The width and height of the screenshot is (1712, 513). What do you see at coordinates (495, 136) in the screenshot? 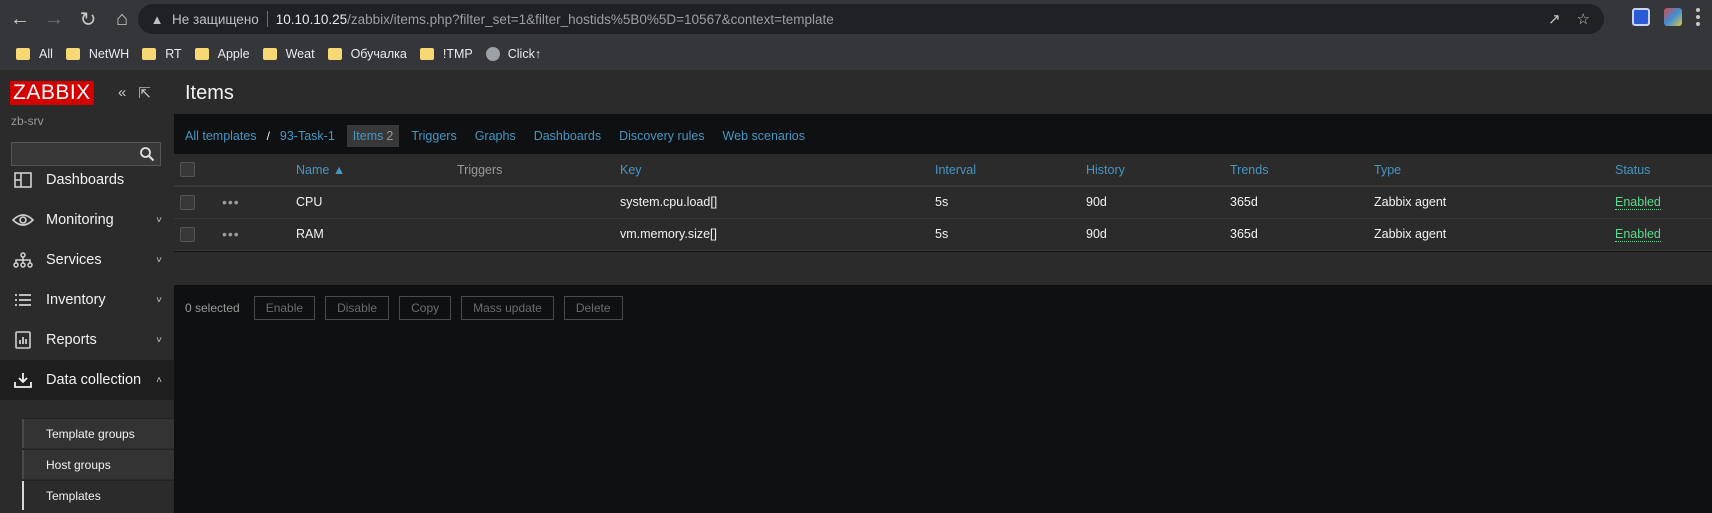
I see `tab-graphs: Graphs` at bounding box center [495, 136].